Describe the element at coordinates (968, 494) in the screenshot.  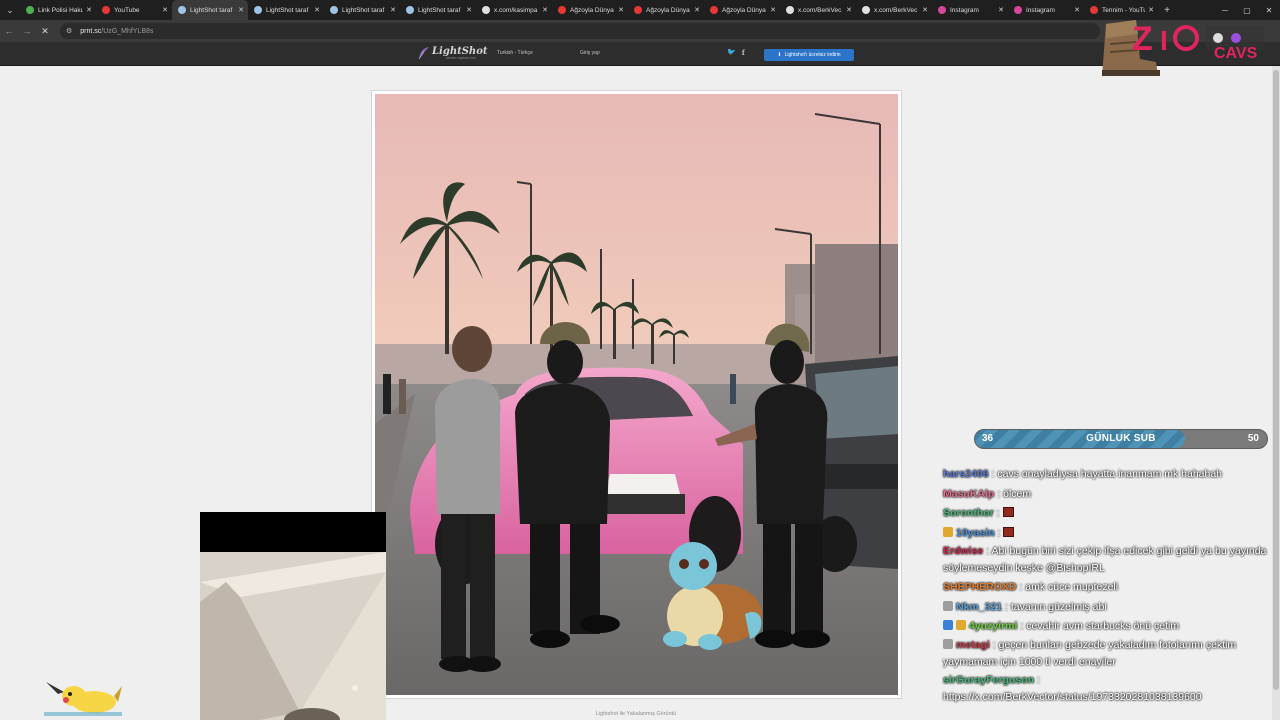
I see `chat-username: MasuKAlp` at that location.